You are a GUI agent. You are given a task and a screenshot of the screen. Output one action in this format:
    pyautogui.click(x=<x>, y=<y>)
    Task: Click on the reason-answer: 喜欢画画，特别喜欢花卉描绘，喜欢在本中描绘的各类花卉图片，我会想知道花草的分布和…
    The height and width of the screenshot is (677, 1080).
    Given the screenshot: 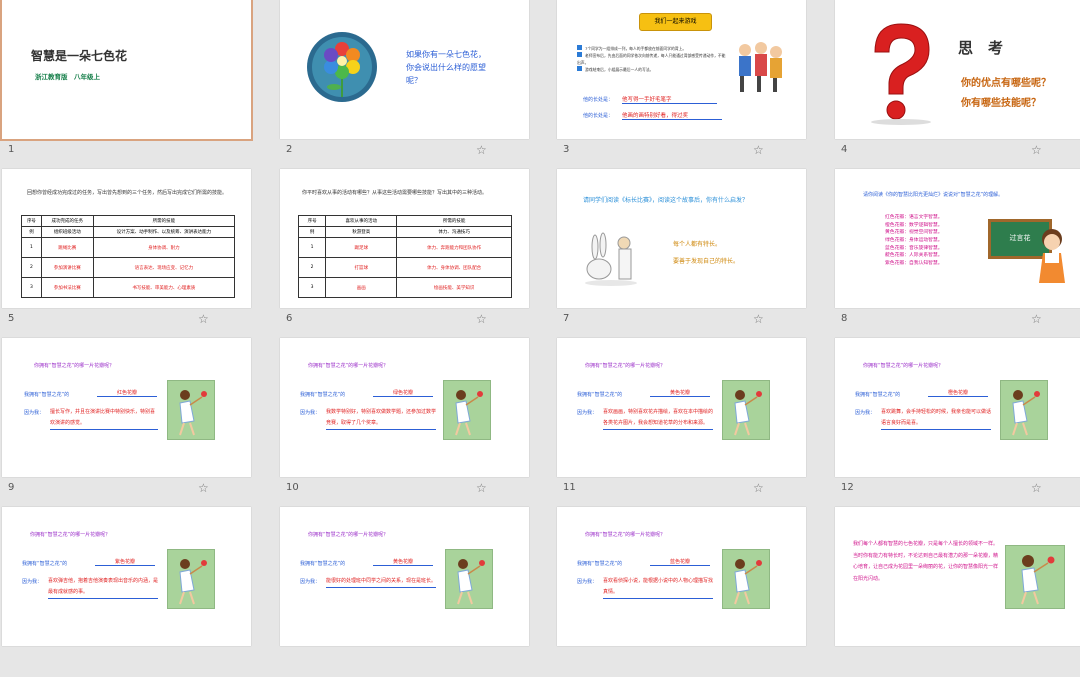 What is the action you would take?
    pyautogui.click(x=658, y=418)
    